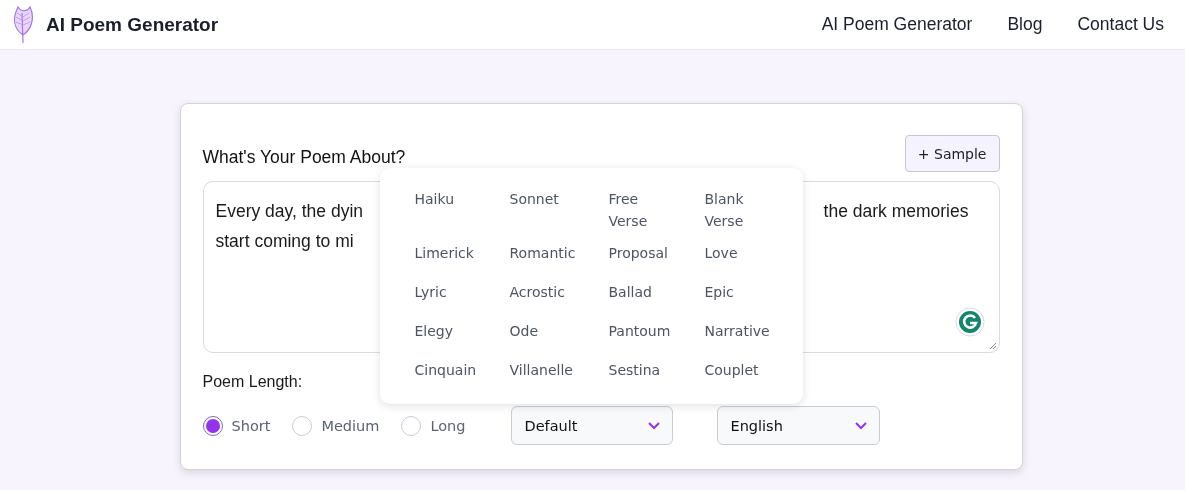 This screenshot has height=490, width=1185. What do you see at coordinates (304, 158) in the screenshot?
I see `prompt-label: What's Your Poem About?` at bounding box center [304, 158].